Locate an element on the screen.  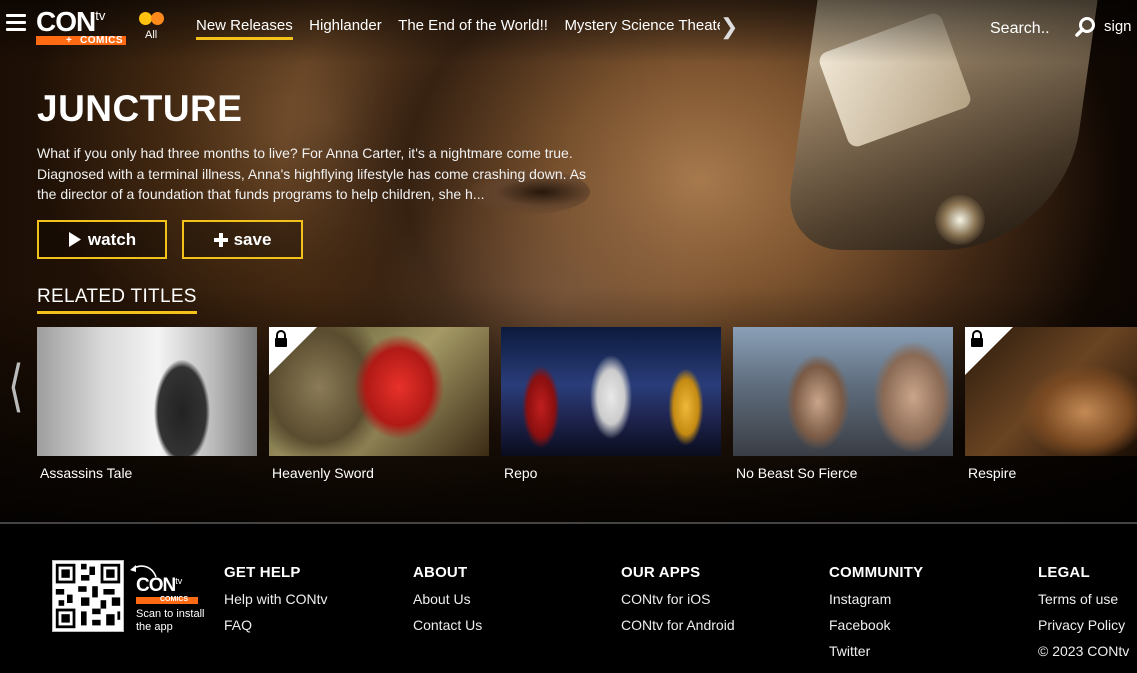
footer-column-our-apps: OUR APPS CONtv for iOS CONtv for Android is located at coordinates (678, 603).